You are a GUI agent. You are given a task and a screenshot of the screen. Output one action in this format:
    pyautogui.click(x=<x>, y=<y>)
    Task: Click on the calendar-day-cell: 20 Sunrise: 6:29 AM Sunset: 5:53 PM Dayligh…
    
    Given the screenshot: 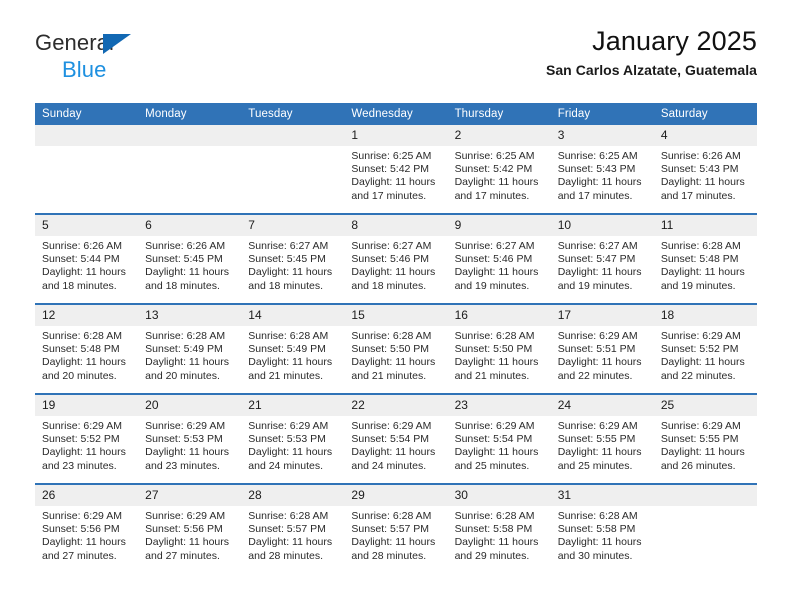 What is the action you would take?
    pyautogui.click(x=190, y=438)
    